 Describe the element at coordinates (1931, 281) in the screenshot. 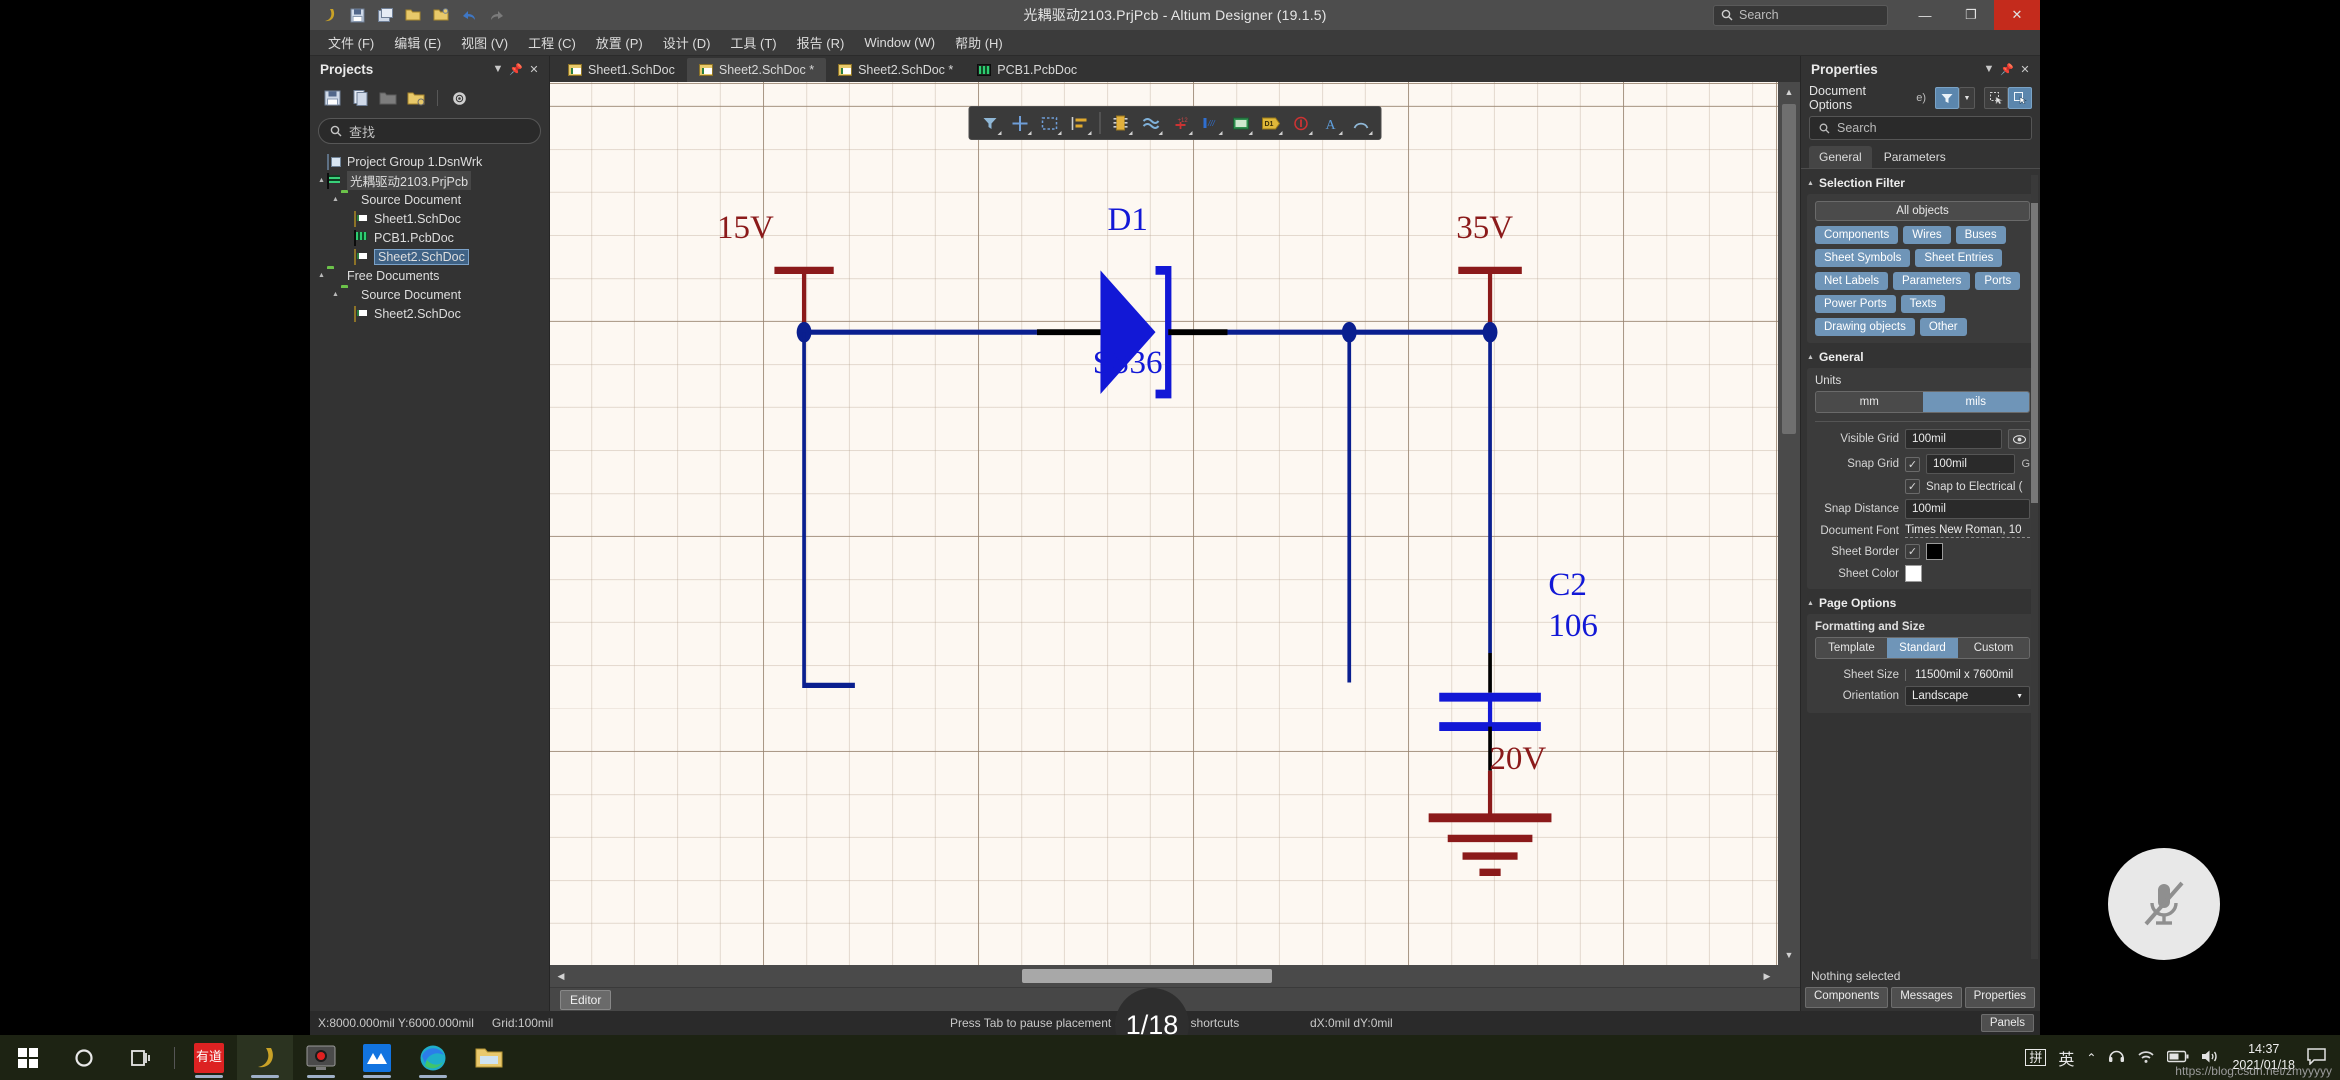

I see `chip-parameters: Parameters` at that location.